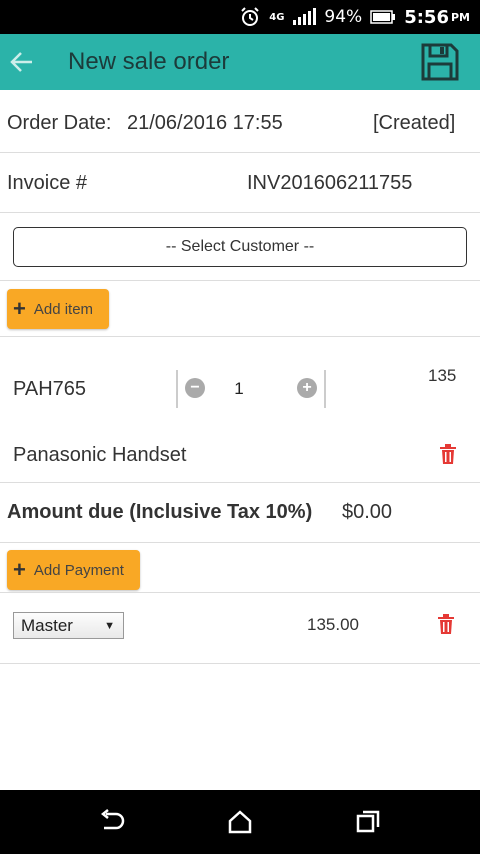  I want to click on add-item-label: Add item, so click(63, 309).